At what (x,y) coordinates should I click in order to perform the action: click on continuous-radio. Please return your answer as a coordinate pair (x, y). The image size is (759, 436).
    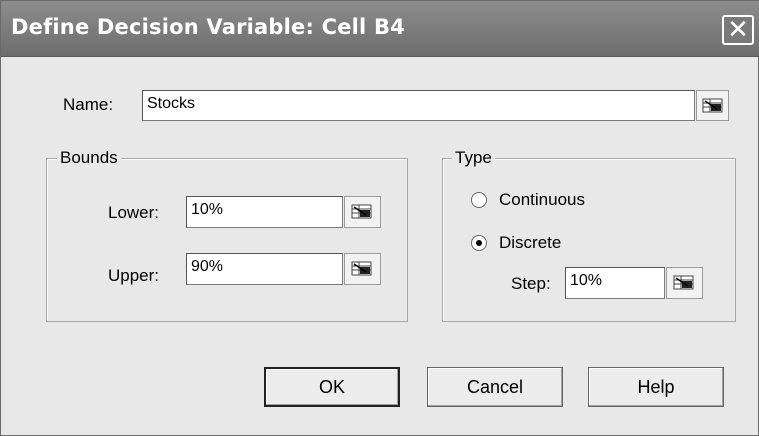
    Looking at the image, I should click on (479, 200).